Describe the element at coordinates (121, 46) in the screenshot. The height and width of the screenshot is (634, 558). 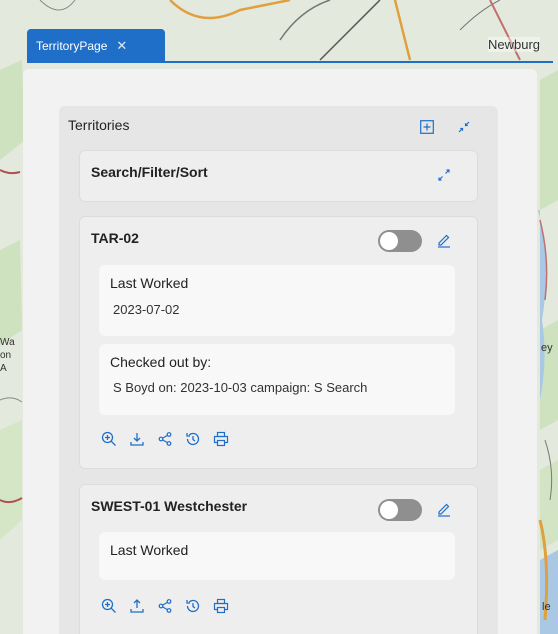
I see `close-icon: ✕` at that location.